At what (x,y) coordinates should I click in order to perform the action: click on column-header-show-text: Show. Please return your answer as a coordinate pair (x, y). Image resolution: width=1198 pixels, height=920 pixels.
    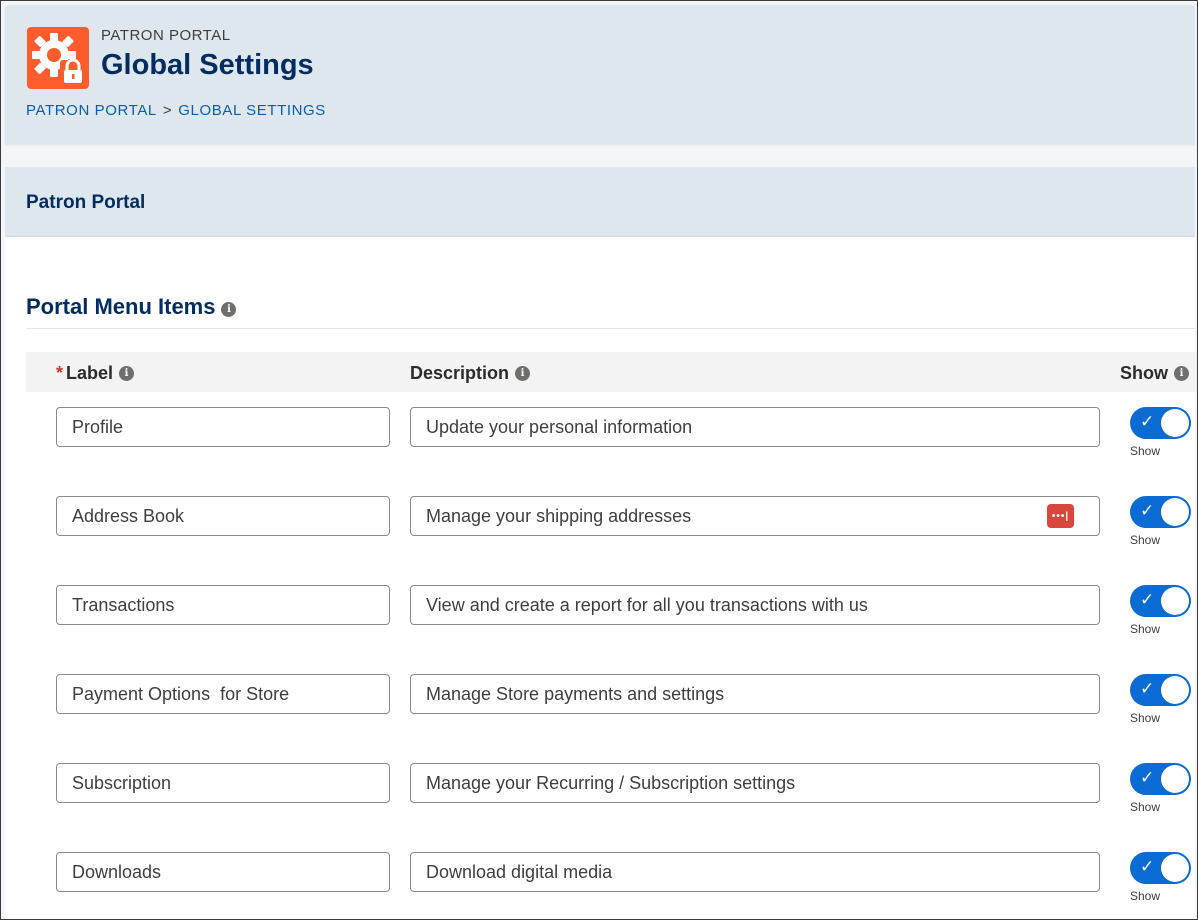
    Looking at the image, I should click on (1144, 373).